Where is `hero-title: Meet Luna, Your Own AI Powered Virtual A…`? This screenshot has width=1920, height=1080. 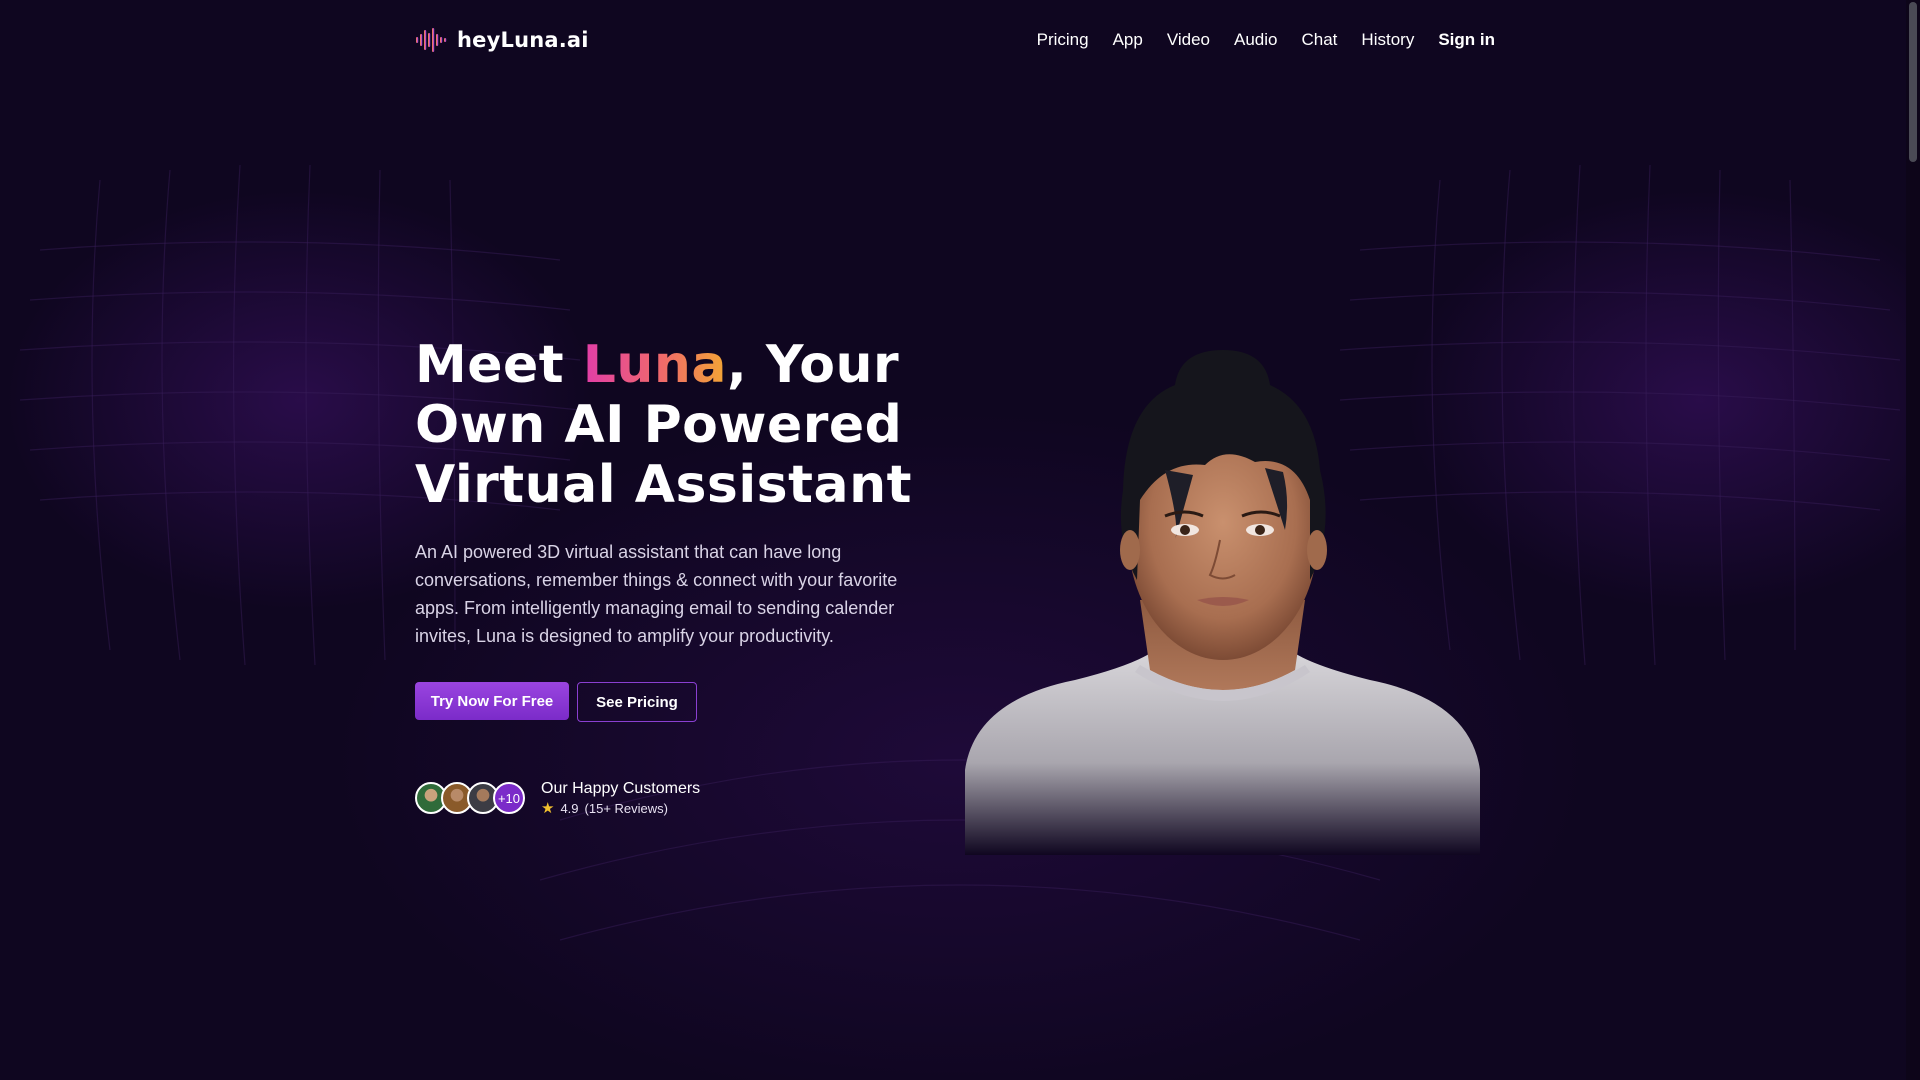
hero-title: Meet Luna, Your Own AI Powered Virtual A… is located at coordinates (695, 425).